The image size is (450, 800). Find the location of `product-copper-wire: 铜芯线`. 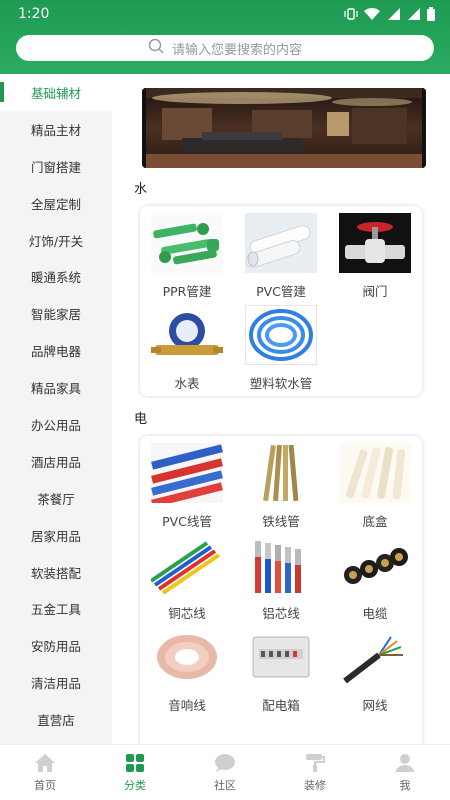

product-copper-wire: 铜芯线 is located at coordinates (187, 578).